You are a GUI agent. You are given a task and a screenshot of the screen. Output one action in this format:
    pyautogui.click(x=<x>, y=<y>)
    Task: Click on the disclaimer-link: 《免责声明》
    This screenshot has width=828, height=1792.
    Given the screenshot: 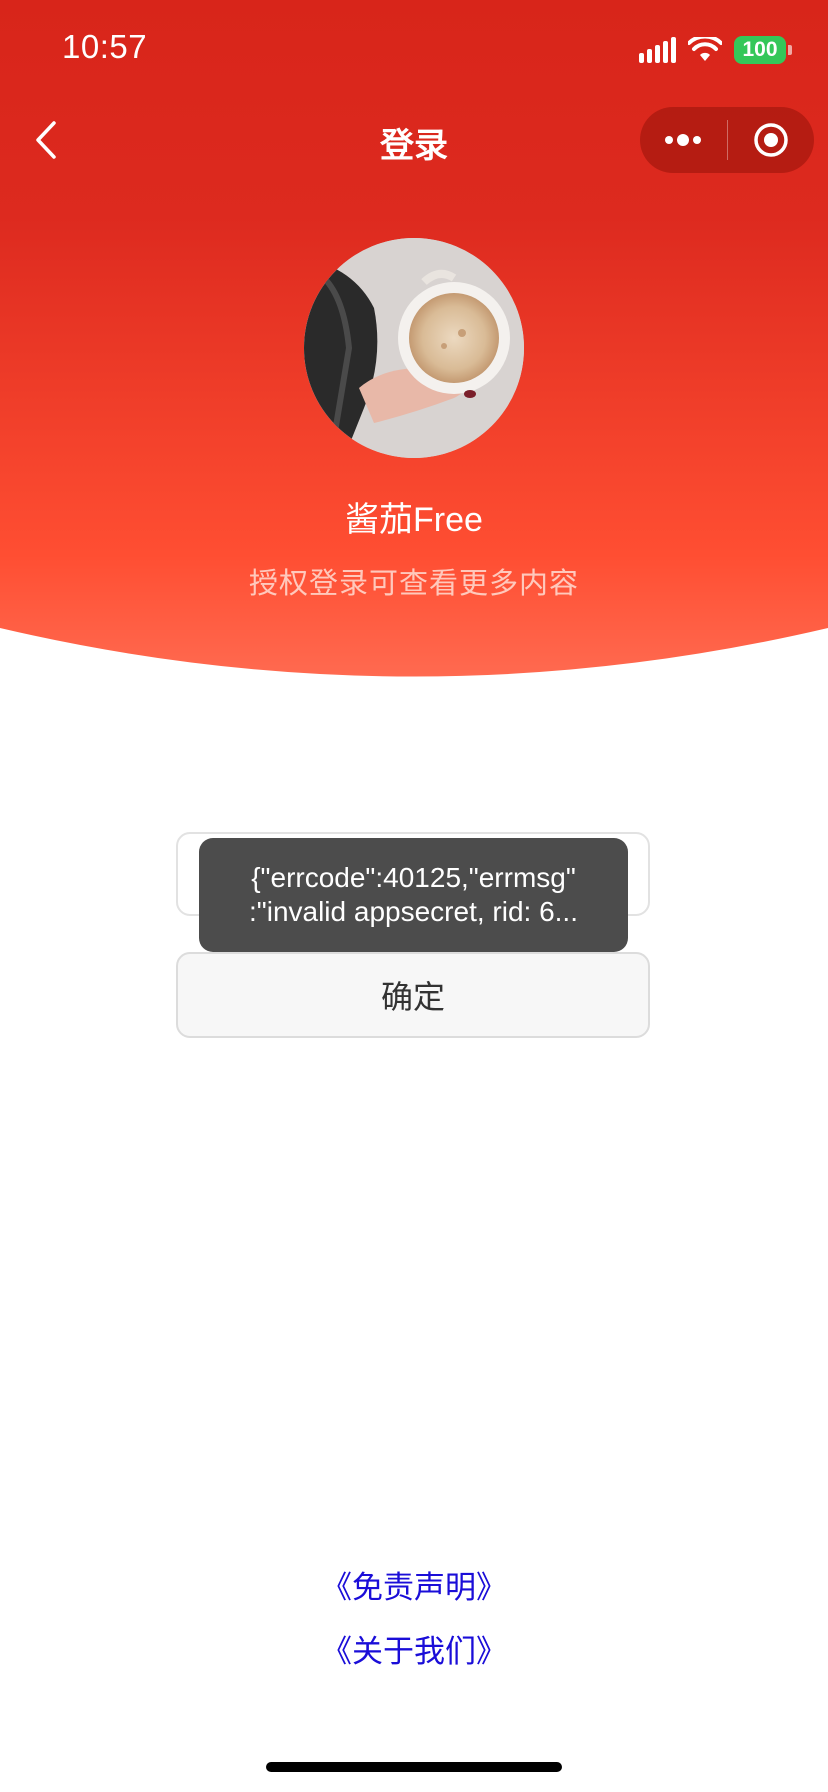 What is the action you would take?
    pyautogui.click(x=414, y=1584)
    